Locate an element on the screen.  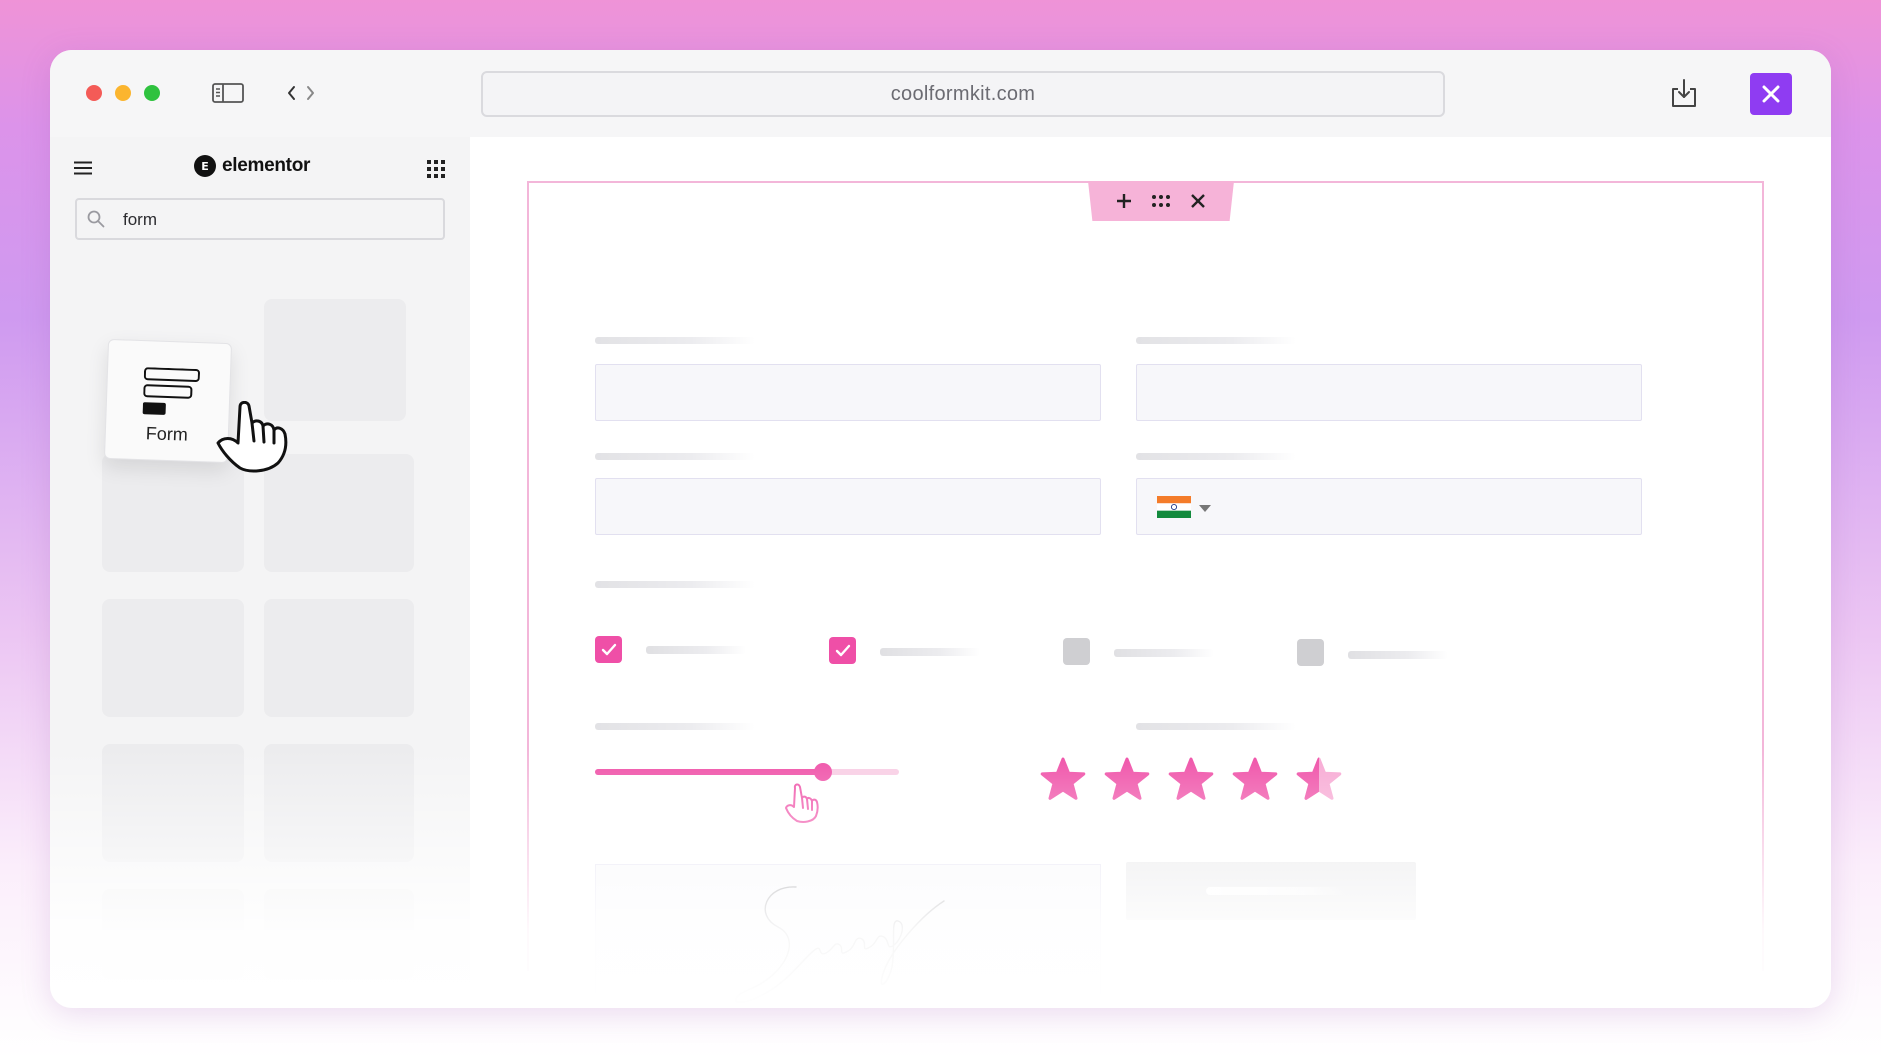
signature-pad is located at coordinates (848, 933).